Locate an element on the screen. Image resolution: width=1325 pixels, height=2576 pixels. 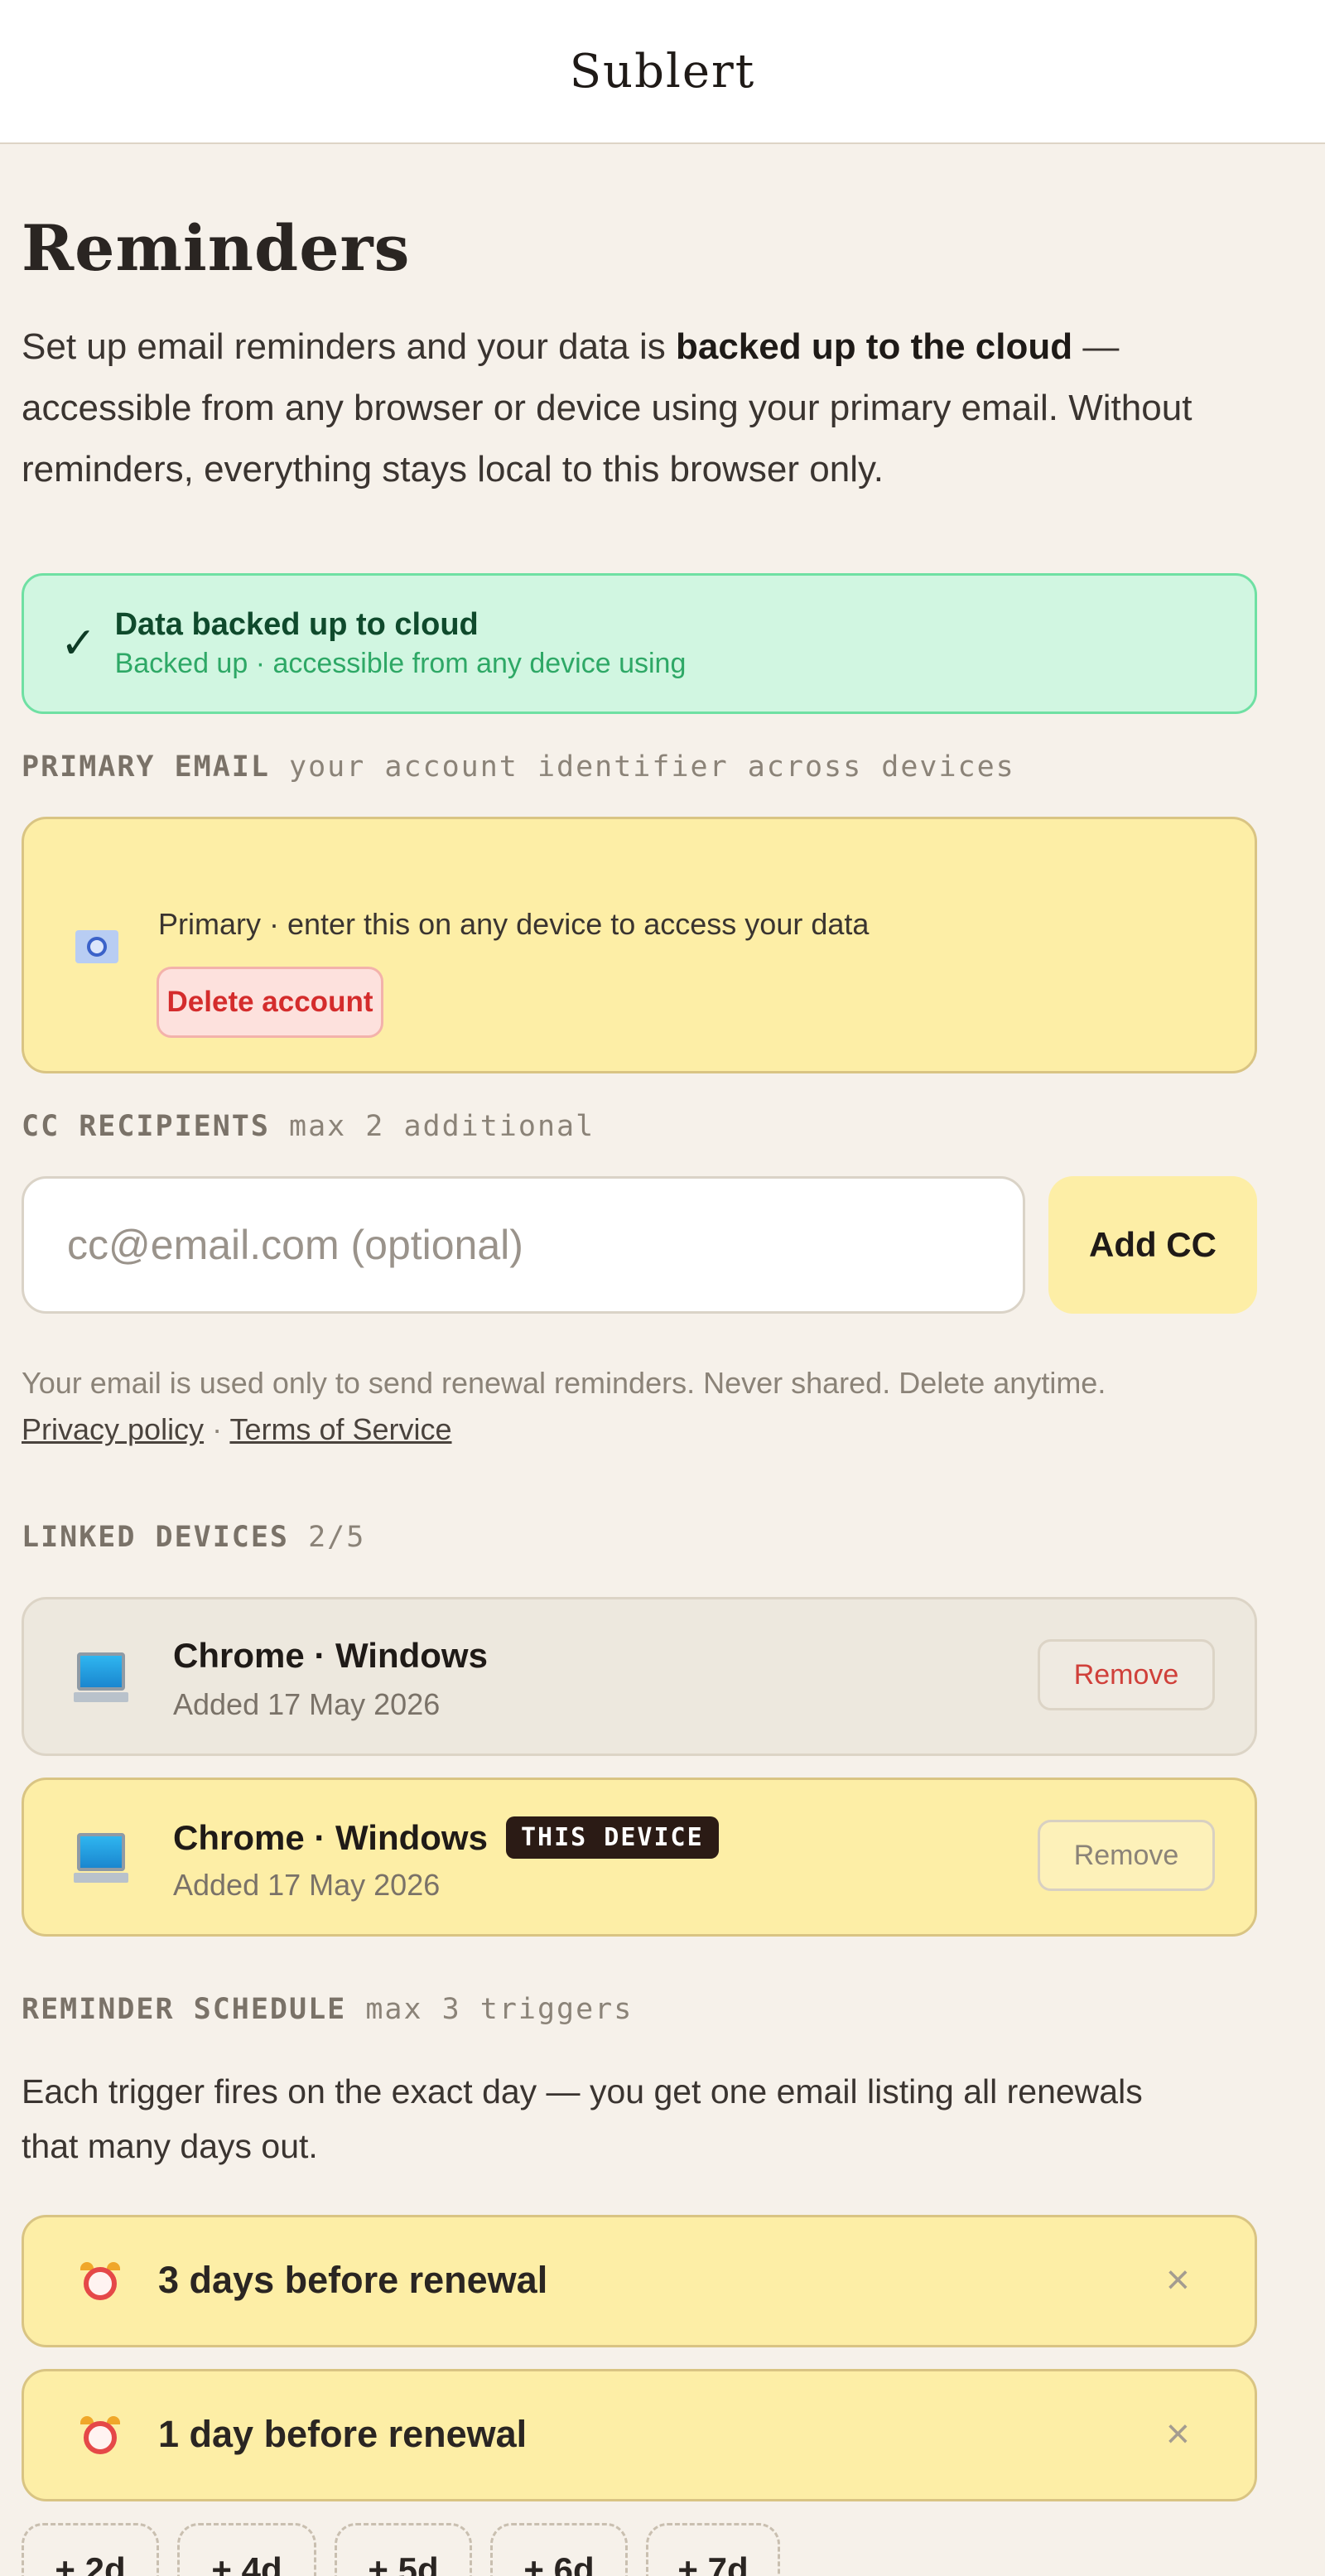
reminder-schedule-hint: max 3 triggers is located at coordinates (499, 2010).